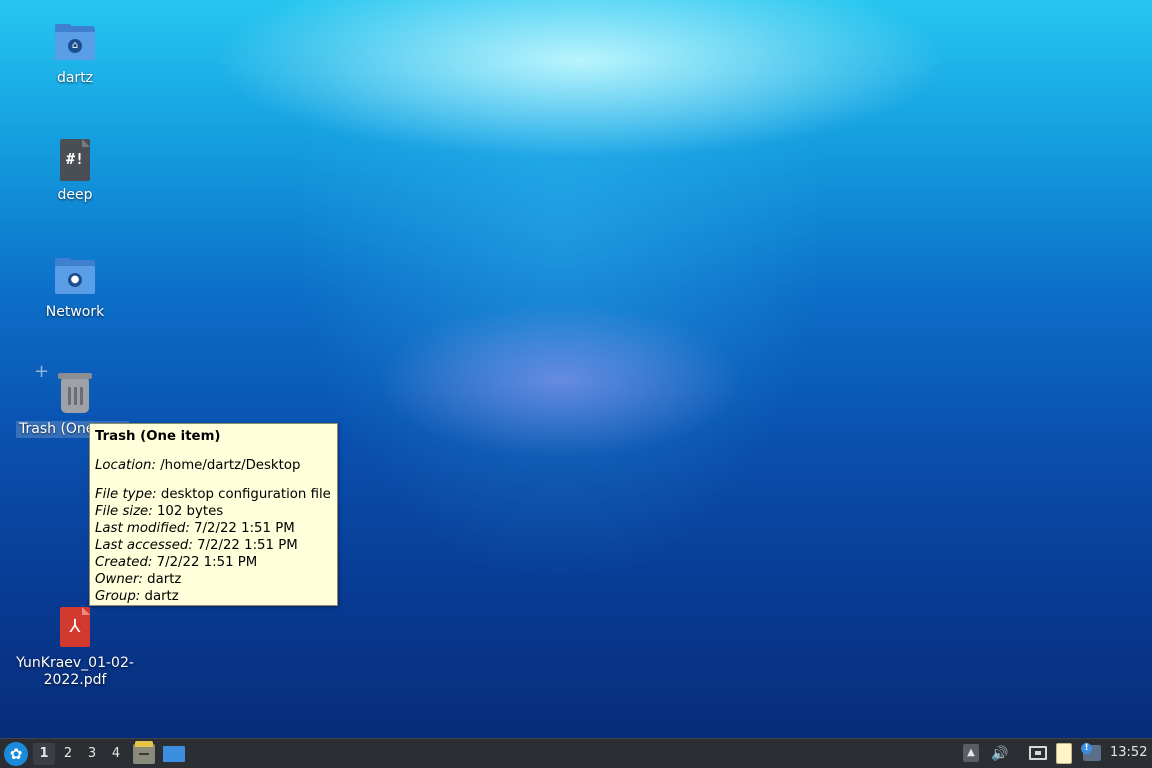  I want to click on tooltip-last-modified: Last modified: 7/2/22 1:51 PM, so click(195, 528).